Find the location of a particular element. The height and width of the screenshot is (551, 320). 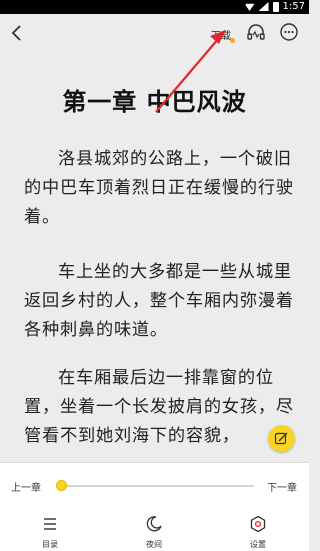

audio-listen-icon is located at coordinates (256, 32).